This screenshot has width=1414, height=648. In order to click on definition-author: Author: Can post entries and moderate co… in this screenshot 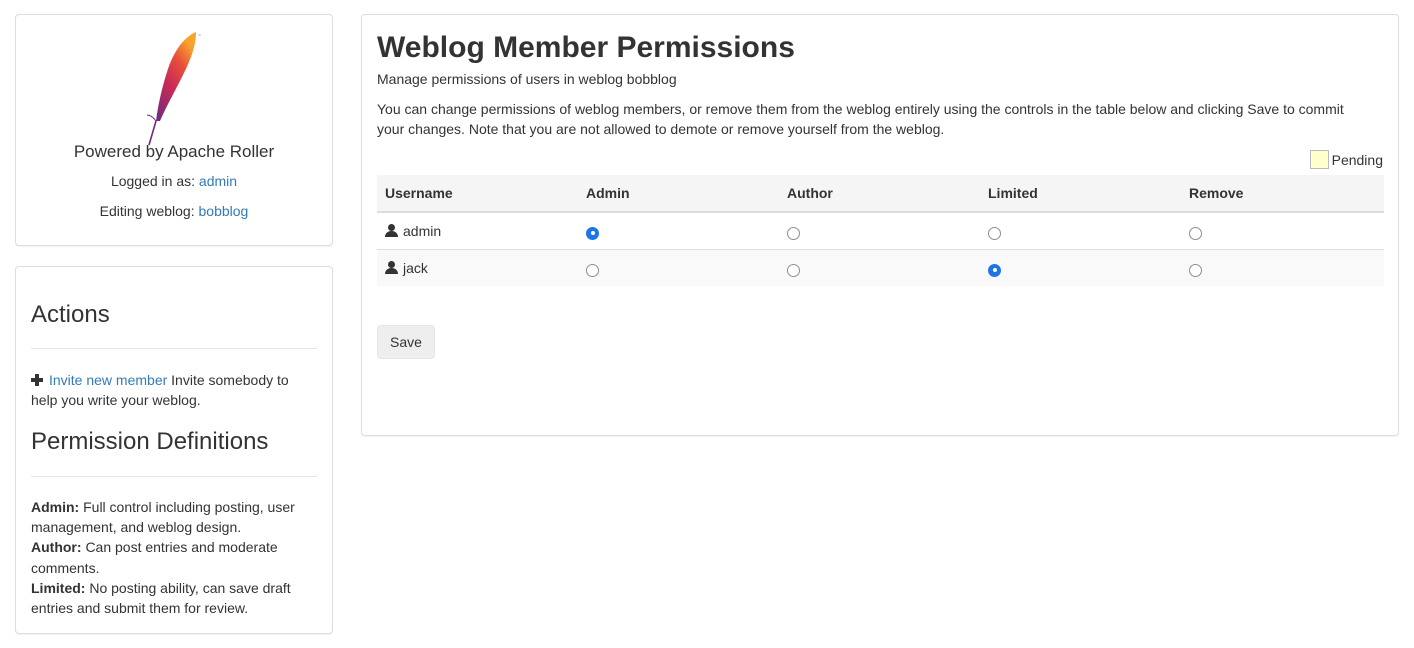, I will do `click(174, 557)`.